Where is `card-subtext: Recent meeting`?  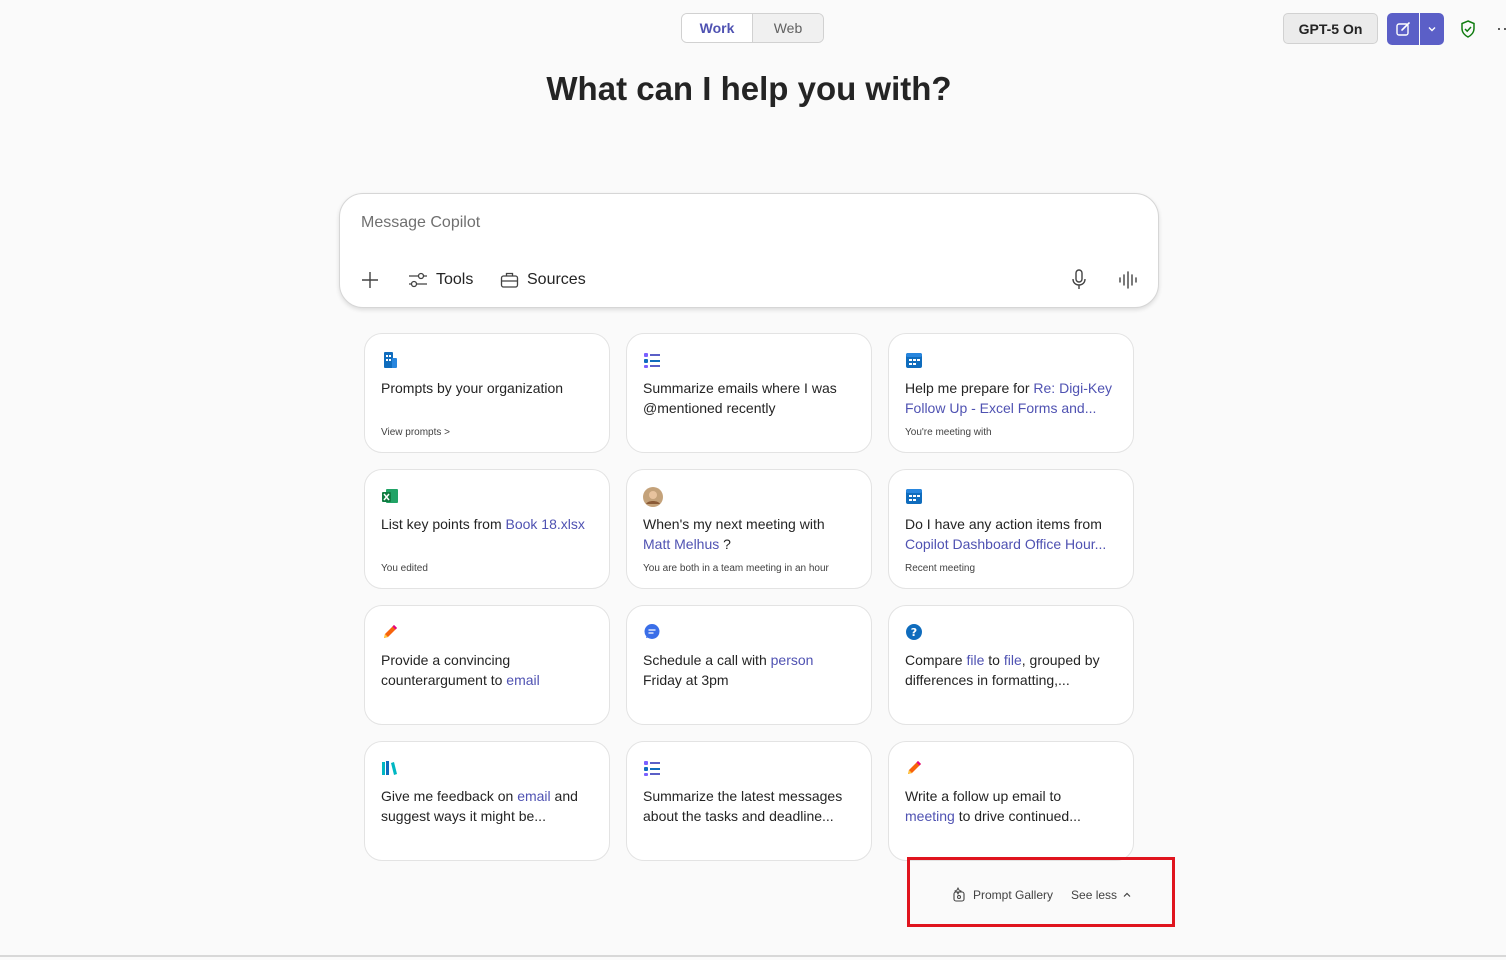 card-subtext: Recent meeting is located at coordinates (940, 568).